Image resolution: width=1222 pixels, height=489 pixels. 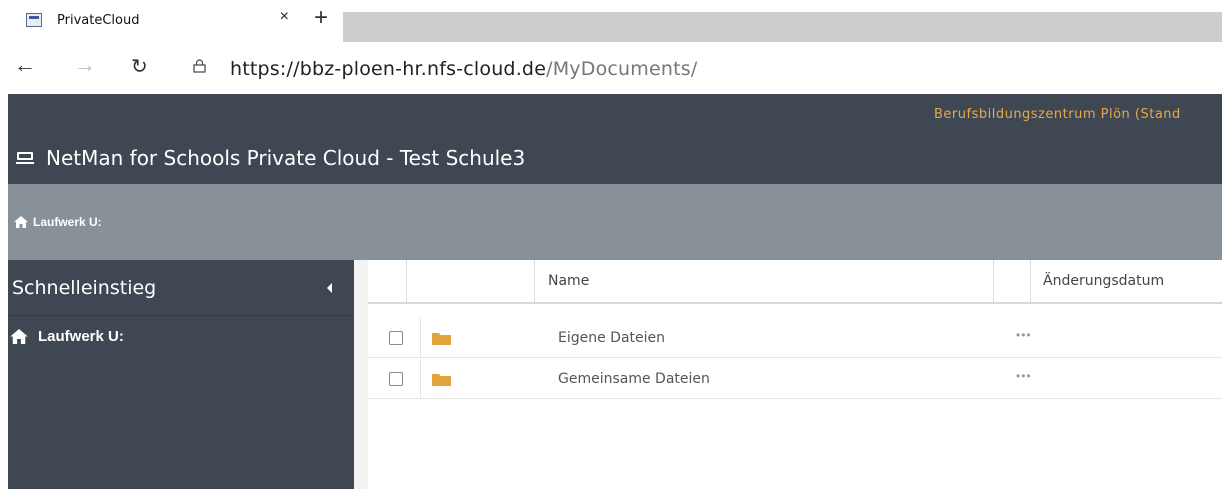 What do you see at coordinates (85, 65) in the screenshot?
I see `forward-button: →` at bounding box center [85, 65].